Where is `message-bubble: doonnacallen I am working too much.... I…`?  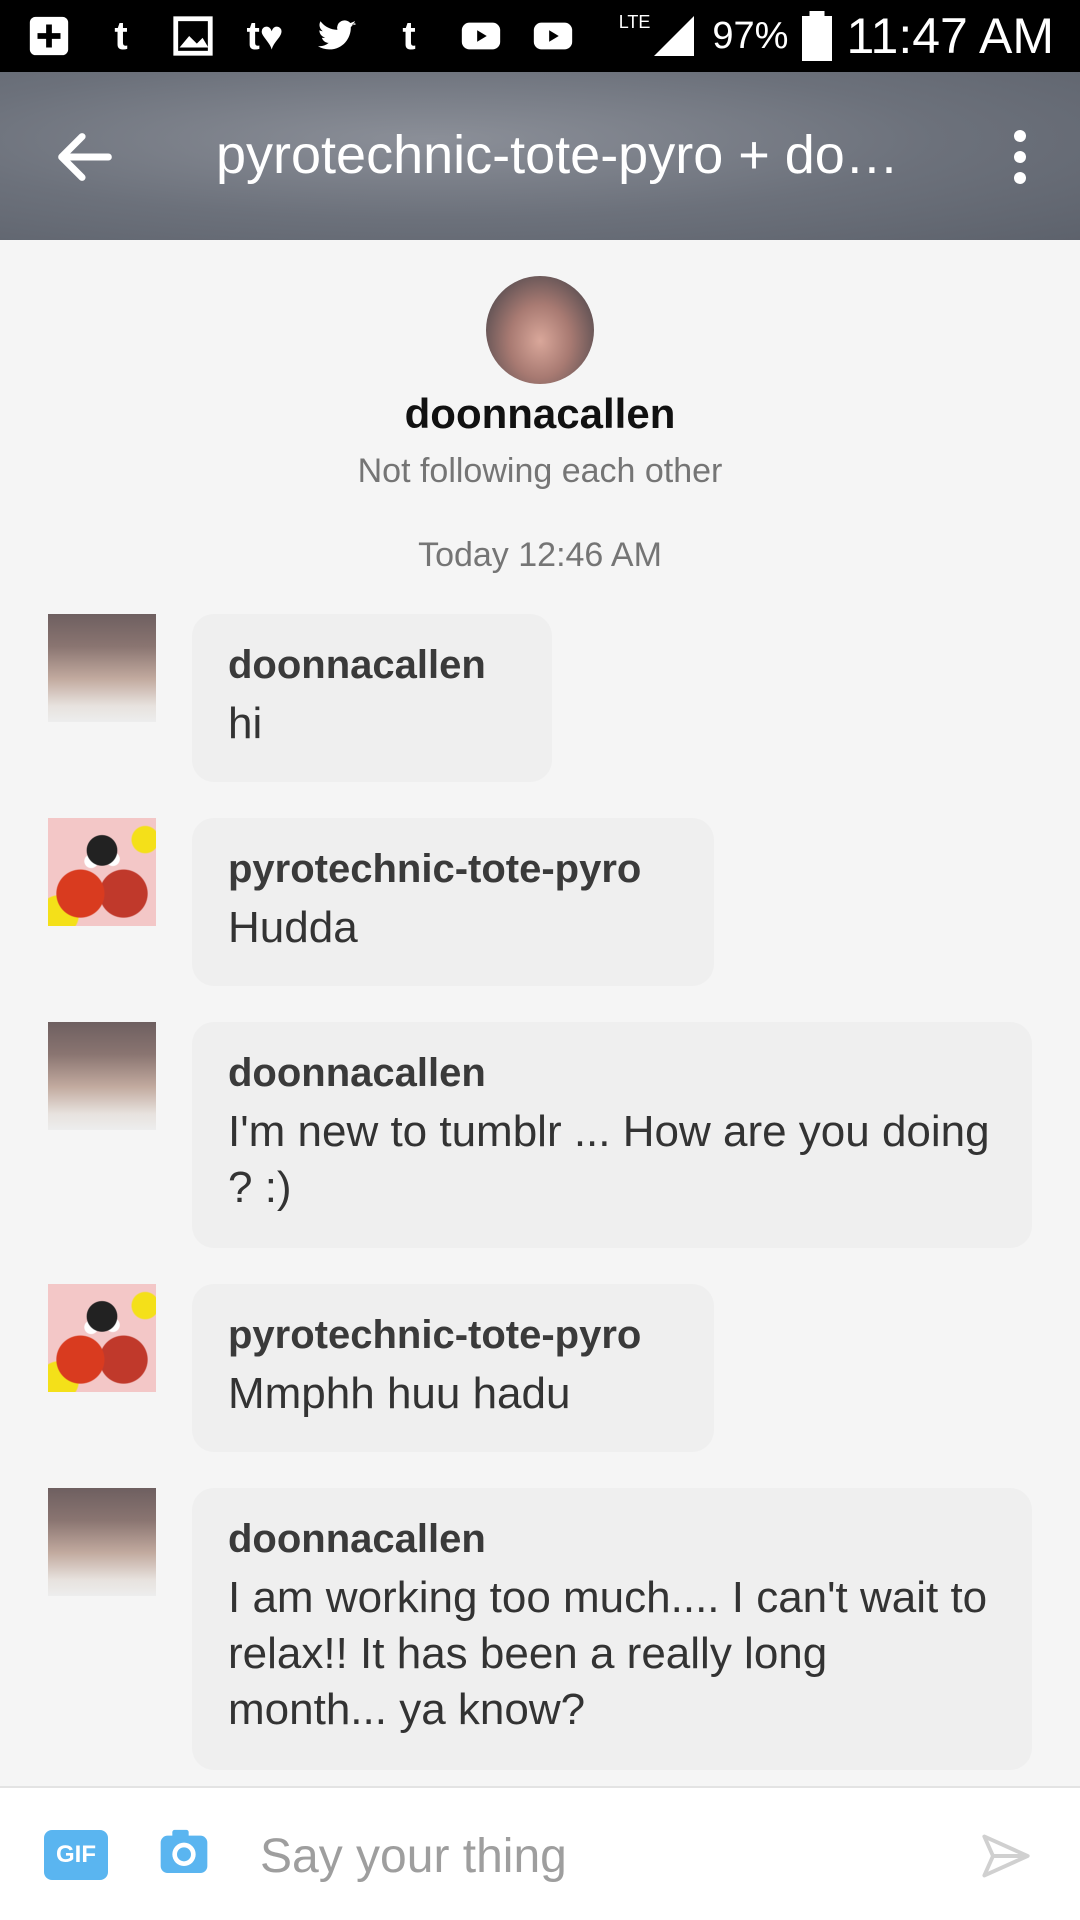
message-bubble: doonnacallen I am working too much.... I… is located at coordinates (612, 1629).